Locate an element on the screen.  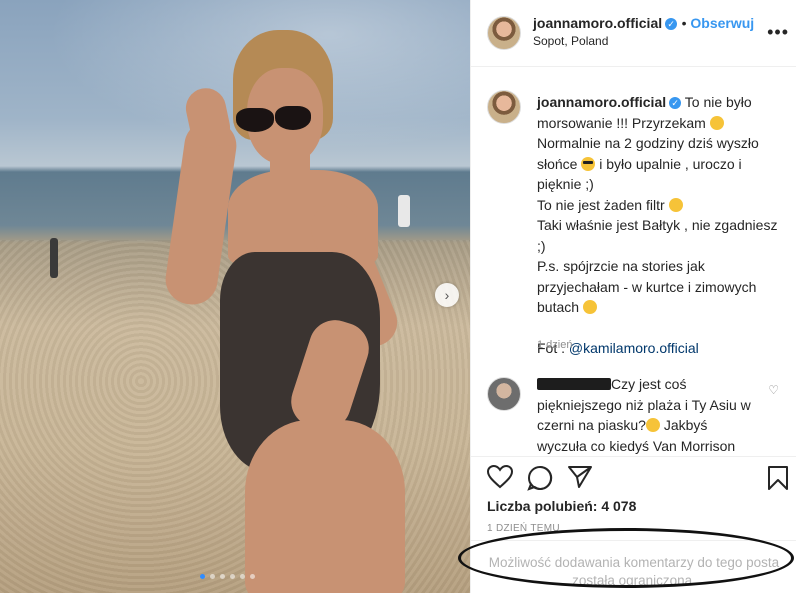
more-options-icon: ••• is located at coordinates (778, 32).